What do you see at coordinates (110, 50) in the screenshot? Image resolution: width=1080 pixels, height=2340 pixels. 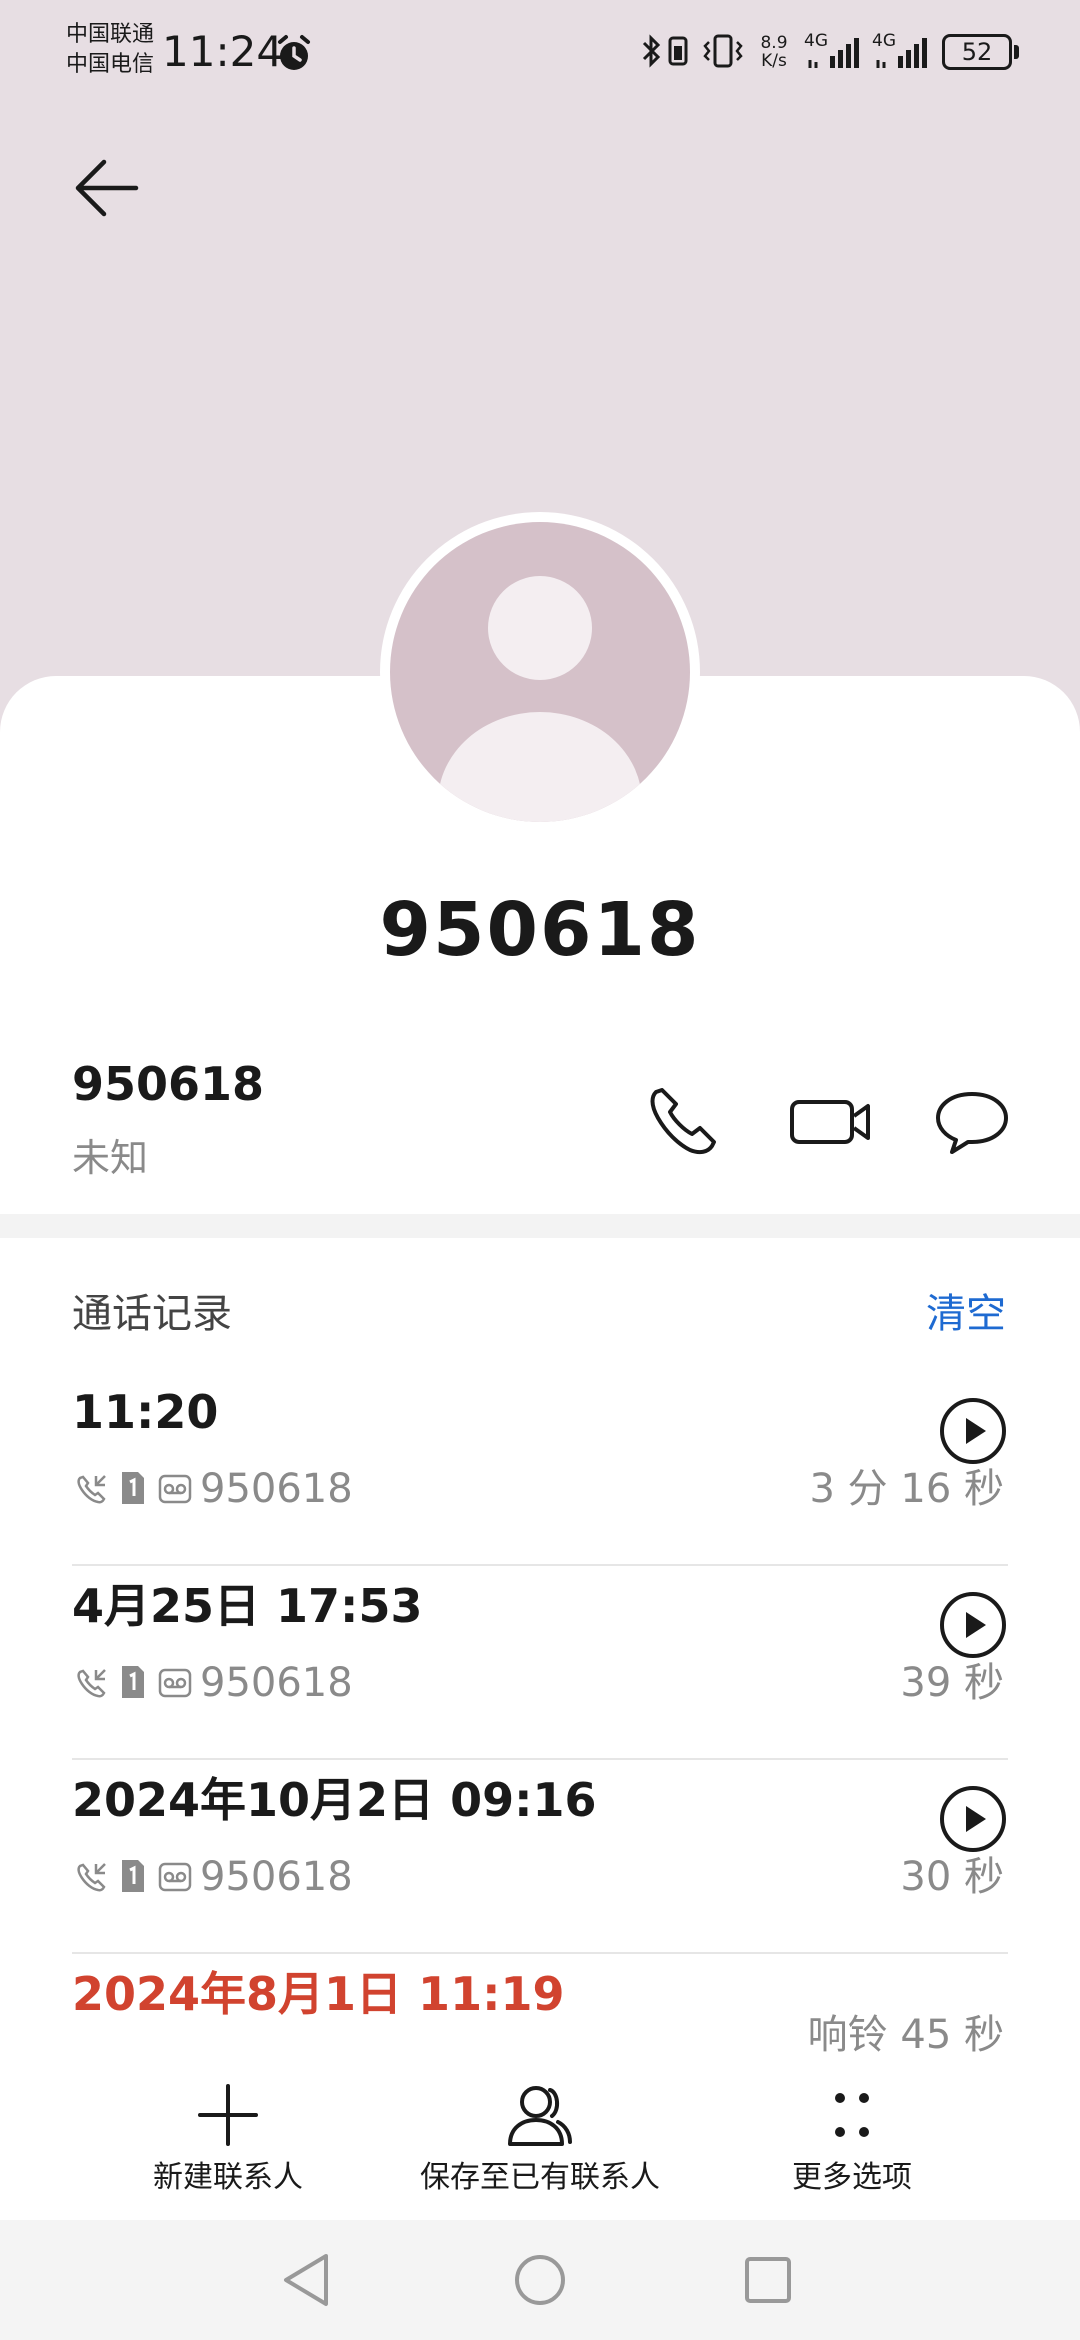 I see `carrier-info: 中国联通 中国电信` at bounding box center [110, 50].